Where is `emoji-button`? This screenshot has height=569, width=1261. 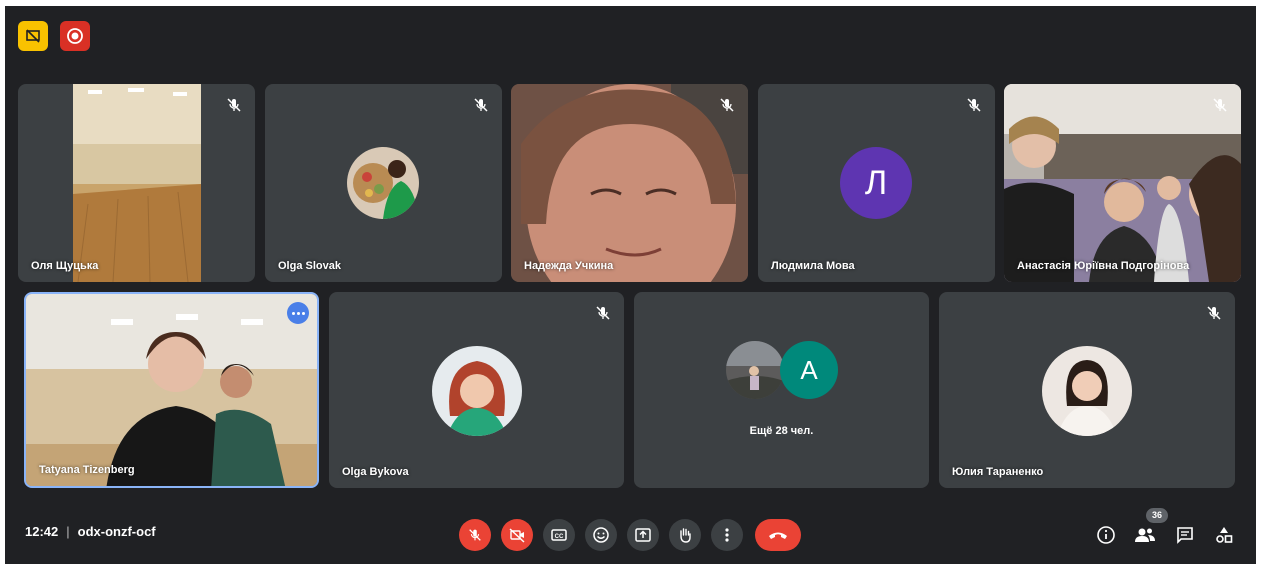
emoji-button is located at coordinates (601, 535).